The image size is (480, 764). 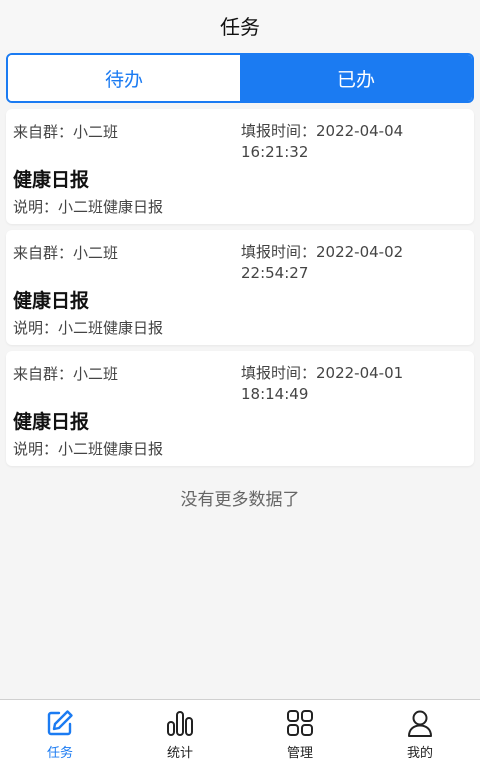 I want to click on tab-done: 已办, so click(x=356, y=78).